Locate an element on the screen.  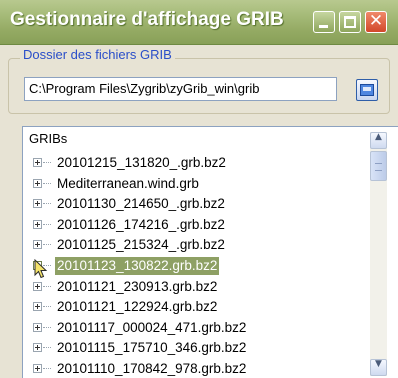
folder-browse-icon is located at coordinates (367, 90).